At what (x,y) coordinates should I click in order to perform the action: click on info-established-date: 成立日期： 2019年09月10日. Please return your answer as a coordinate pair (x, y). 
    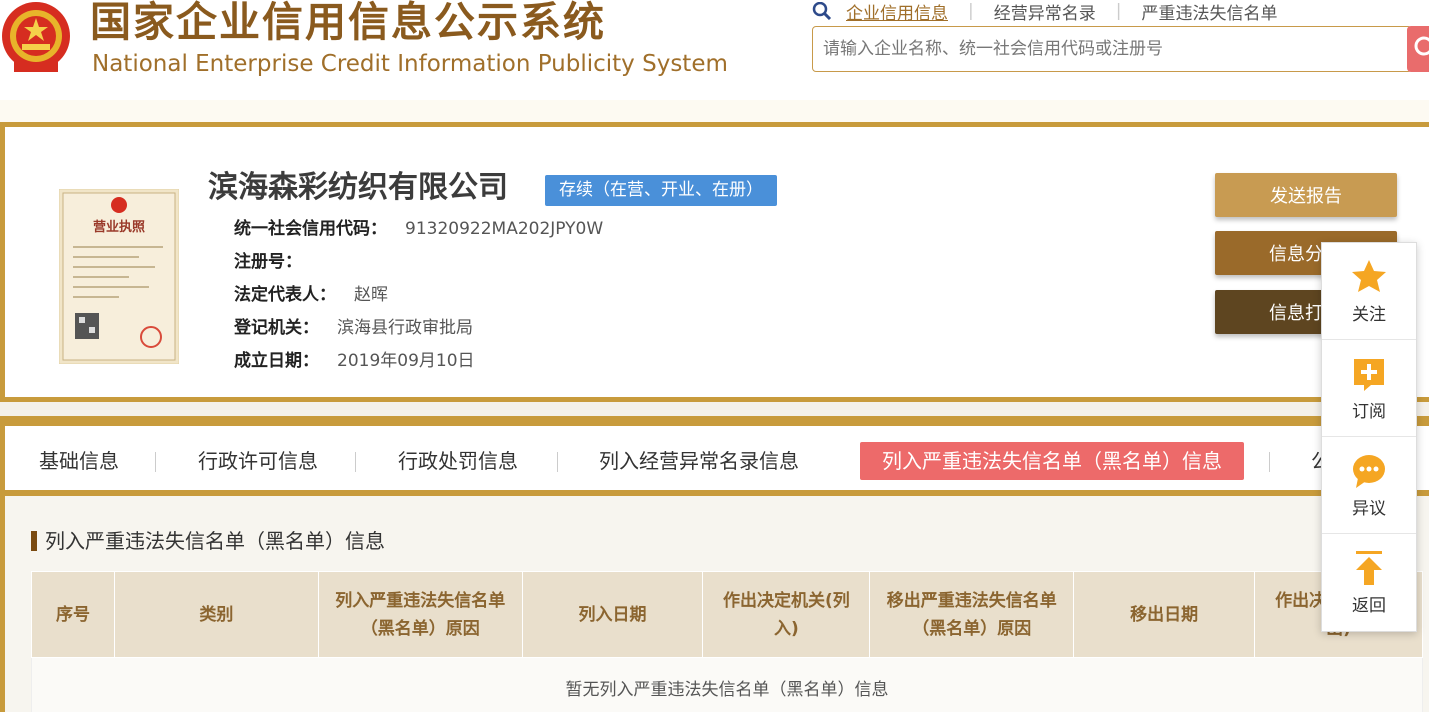
    Looking at the image, I should click on (354, 361).